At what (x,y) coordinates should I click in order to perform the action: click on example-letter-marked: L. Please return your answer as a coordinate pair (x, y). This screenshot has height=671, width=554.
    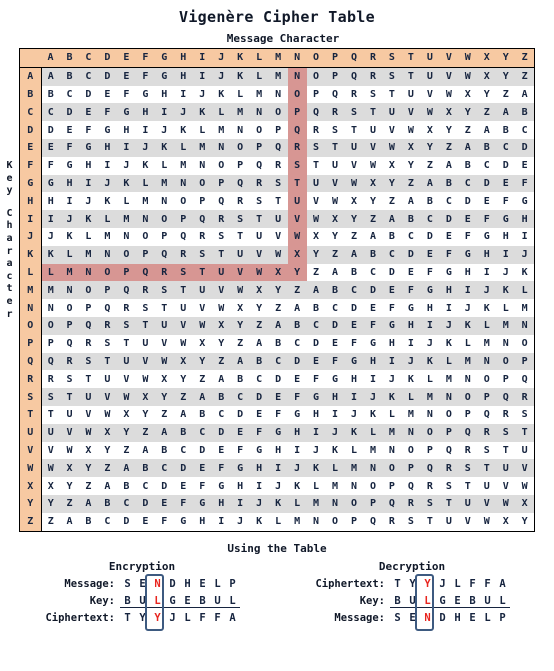
    Looking at the image, I should click on (427, 601).